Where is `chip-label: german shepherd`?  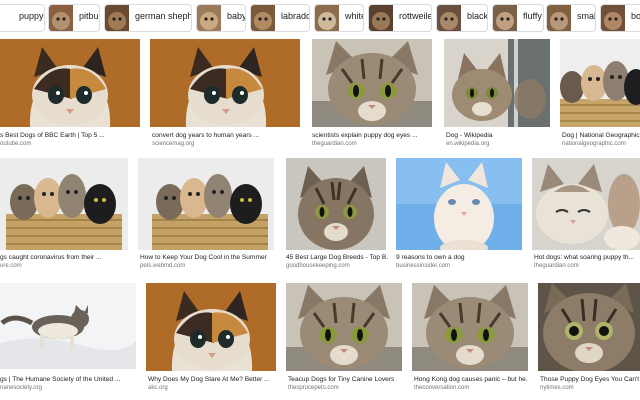
chip-label: german shepherd is located at coordinates (163, 16).